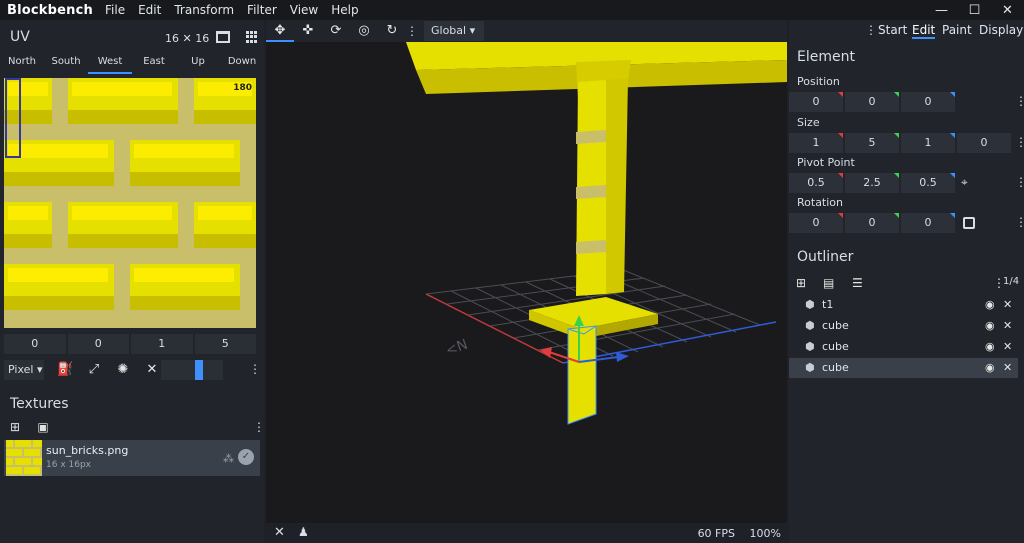 The height and width of the screenshot is (543, 1024). Describe the element at coordinates (903, 305) in the screenshot. I see `outliner-item: ⬢ t1 ◉ ✕` at that location.